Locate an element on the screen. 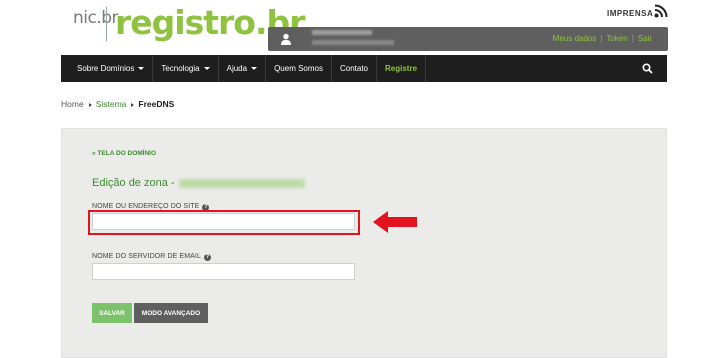  user-id-redacted is located at coordinates (353, 42).